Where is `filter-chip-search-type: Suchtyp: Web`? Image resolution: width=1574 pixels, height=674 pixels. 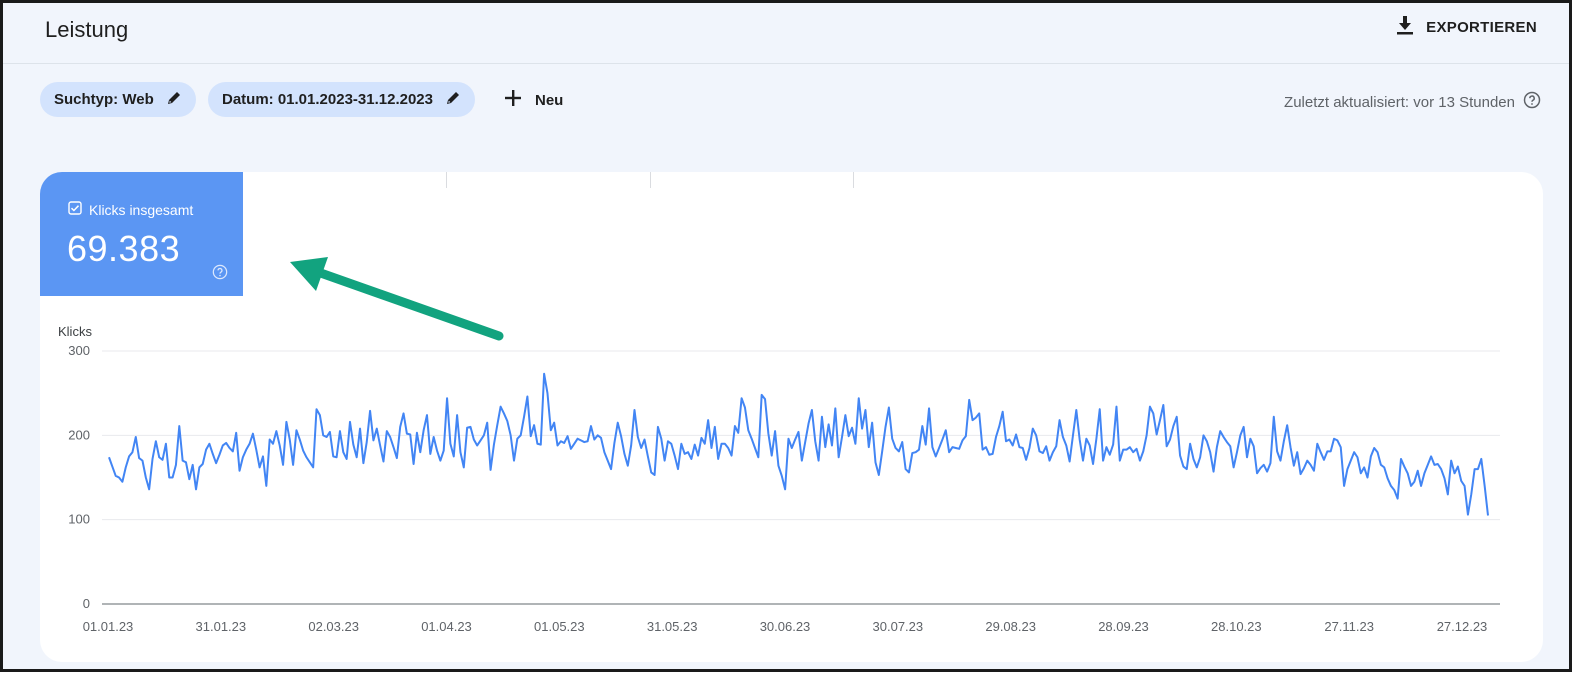
filter-chip-search-type: Suchtyp: Web is located at coordinates (118, 99).